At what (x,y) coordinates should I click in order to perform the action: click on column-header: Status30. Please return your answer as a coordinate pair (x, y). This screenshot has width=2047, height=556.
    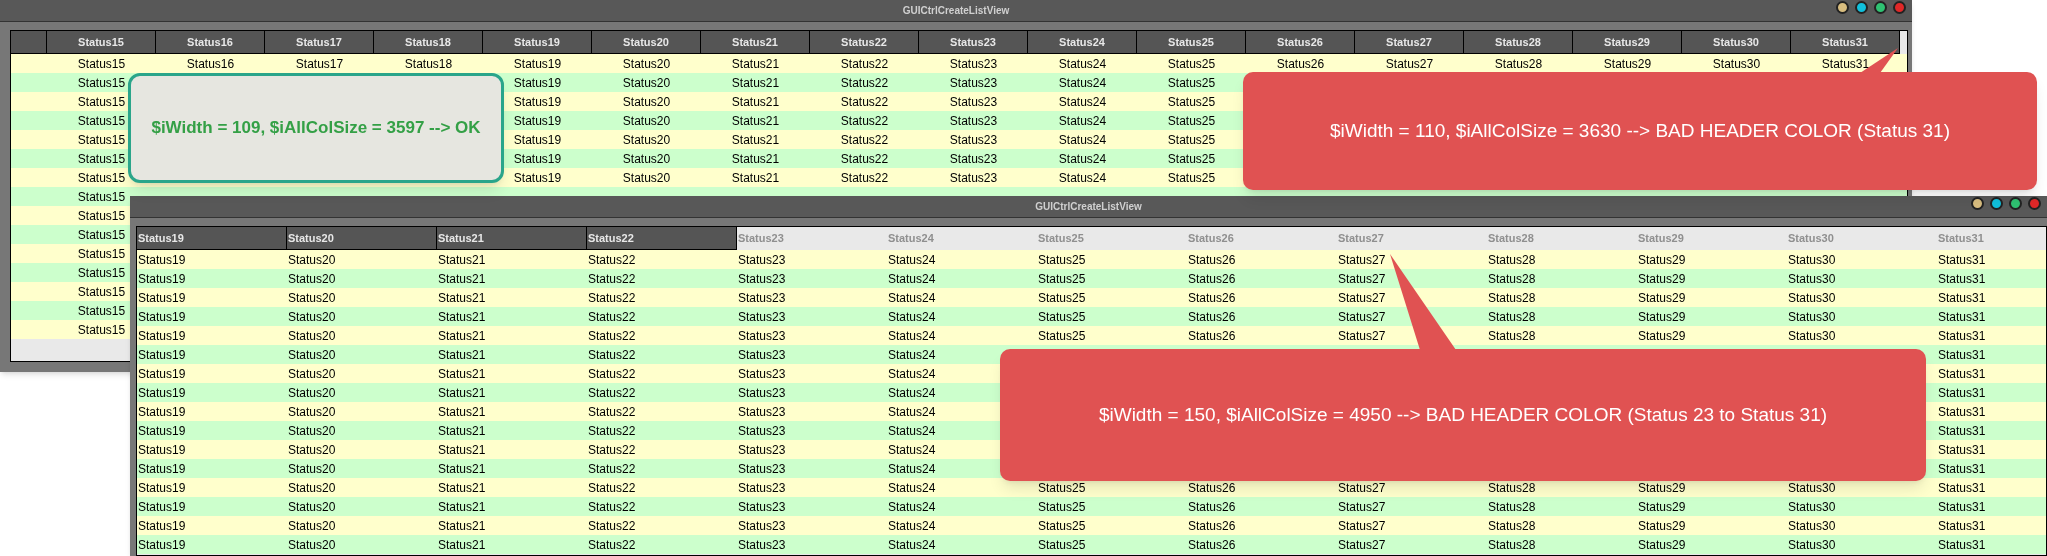
    Looking at the image, I should click on (1736, 42).